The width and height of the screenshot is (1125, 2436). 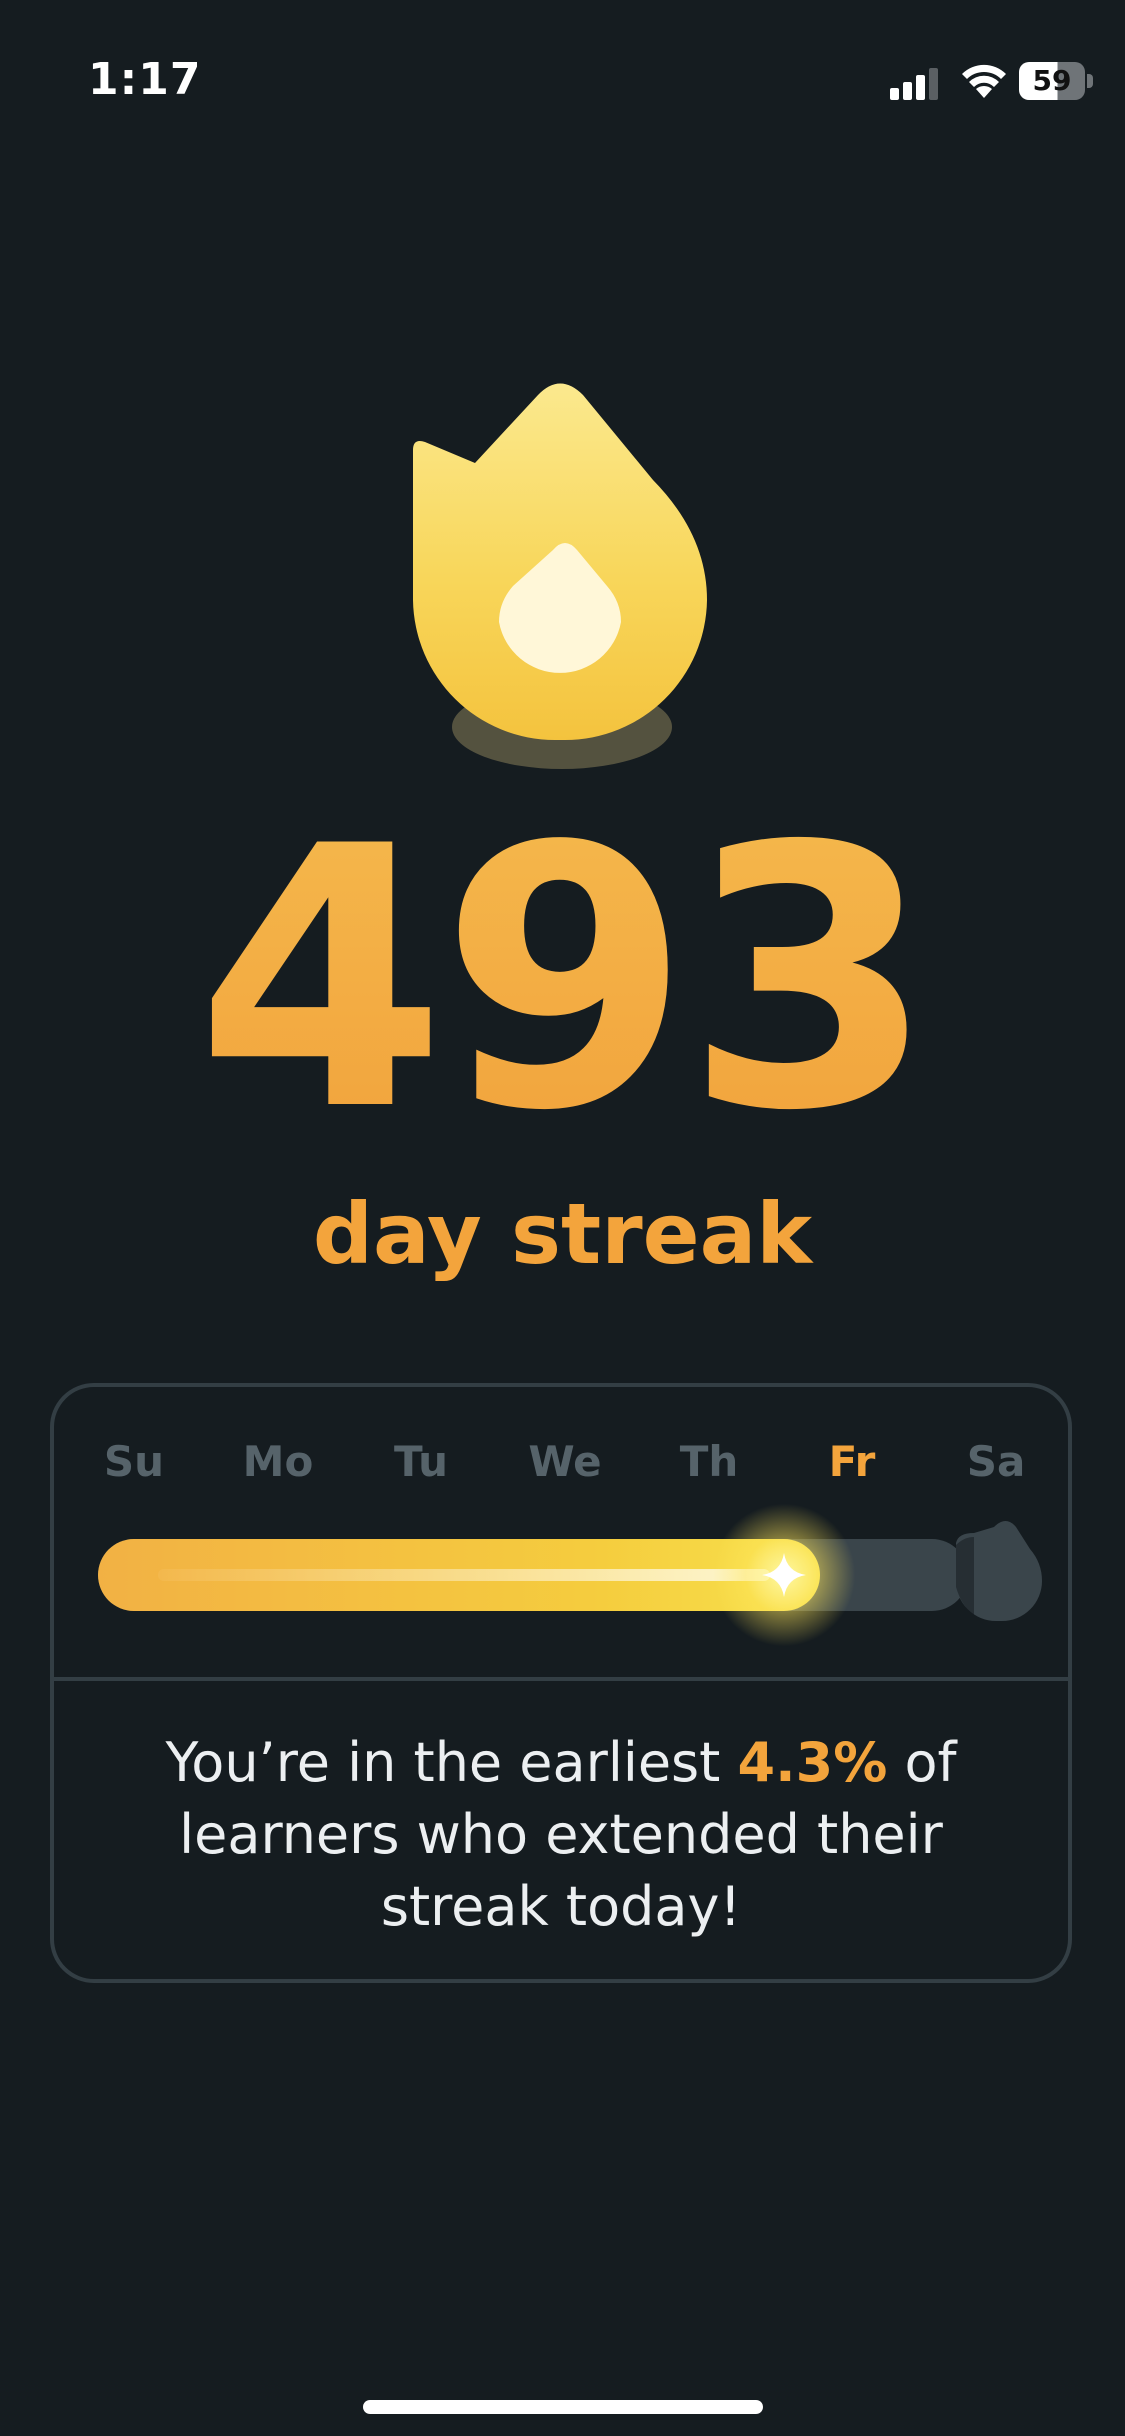 What do you see at coordinates (914, 84) in the screenshot?
I see `cellular-signal-icon` at bounding box center [914, 84].